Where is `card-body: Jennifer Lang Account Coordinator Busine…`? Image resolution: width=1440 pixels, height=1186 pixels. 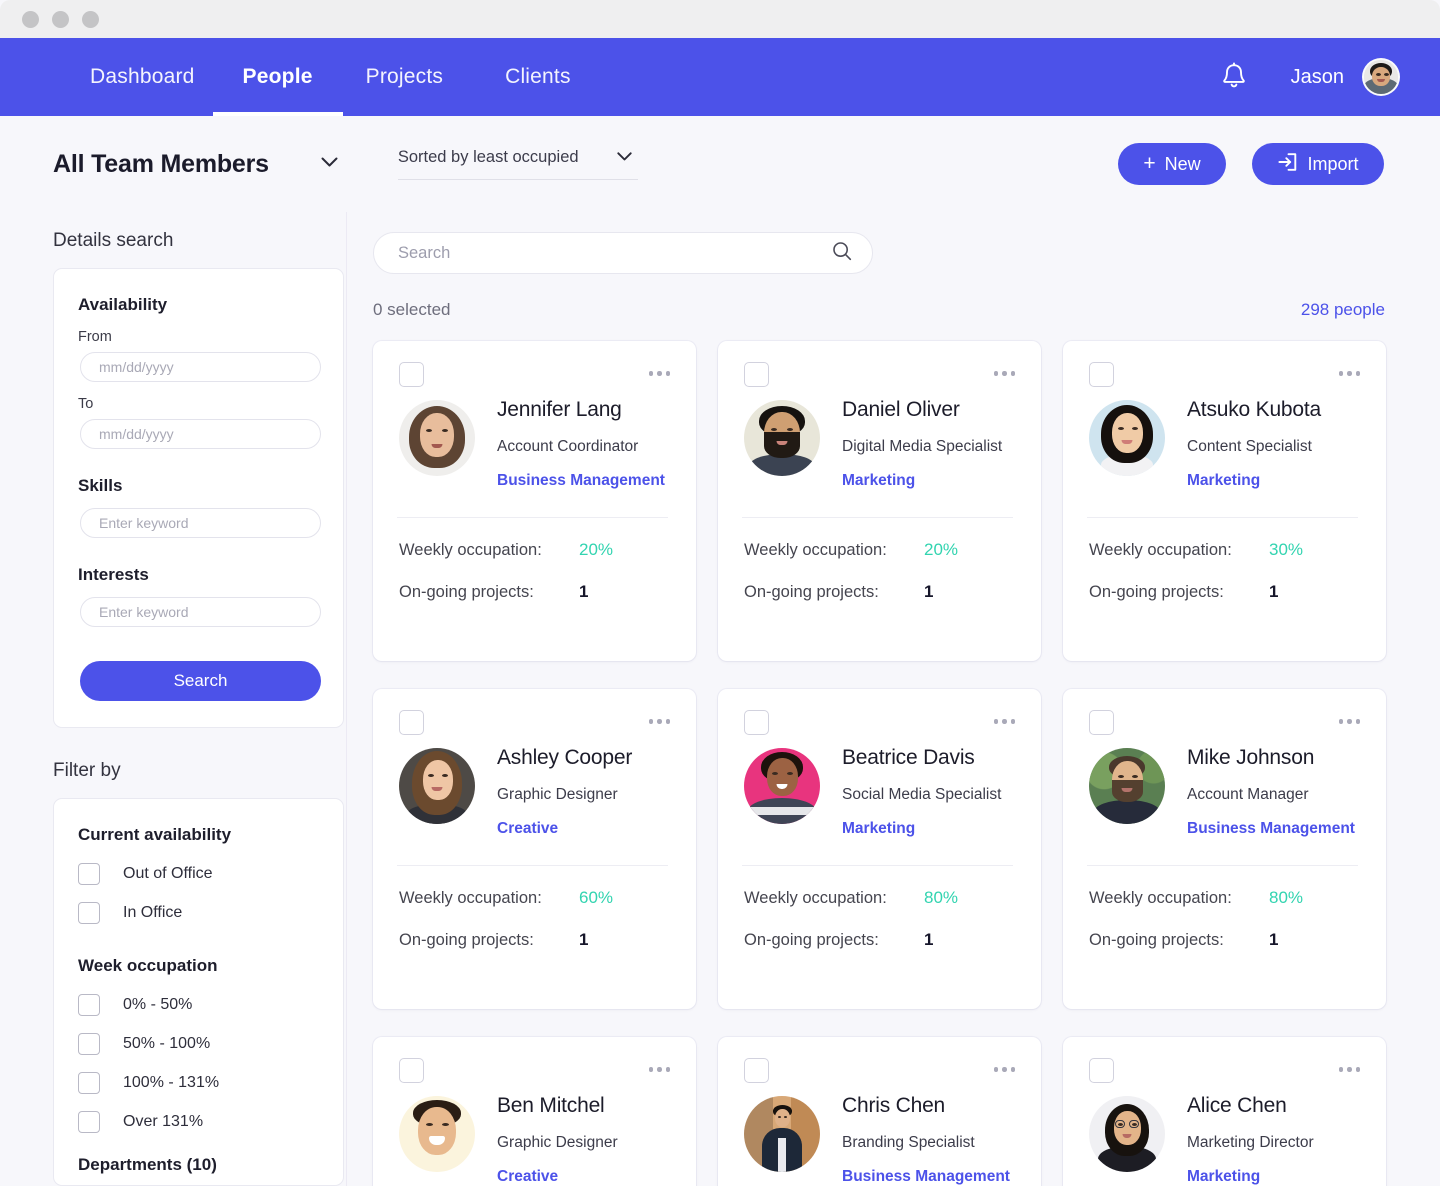 card-body: Jennifer Lang Account Coordinator Busine… is located at coordinates (535, 442).